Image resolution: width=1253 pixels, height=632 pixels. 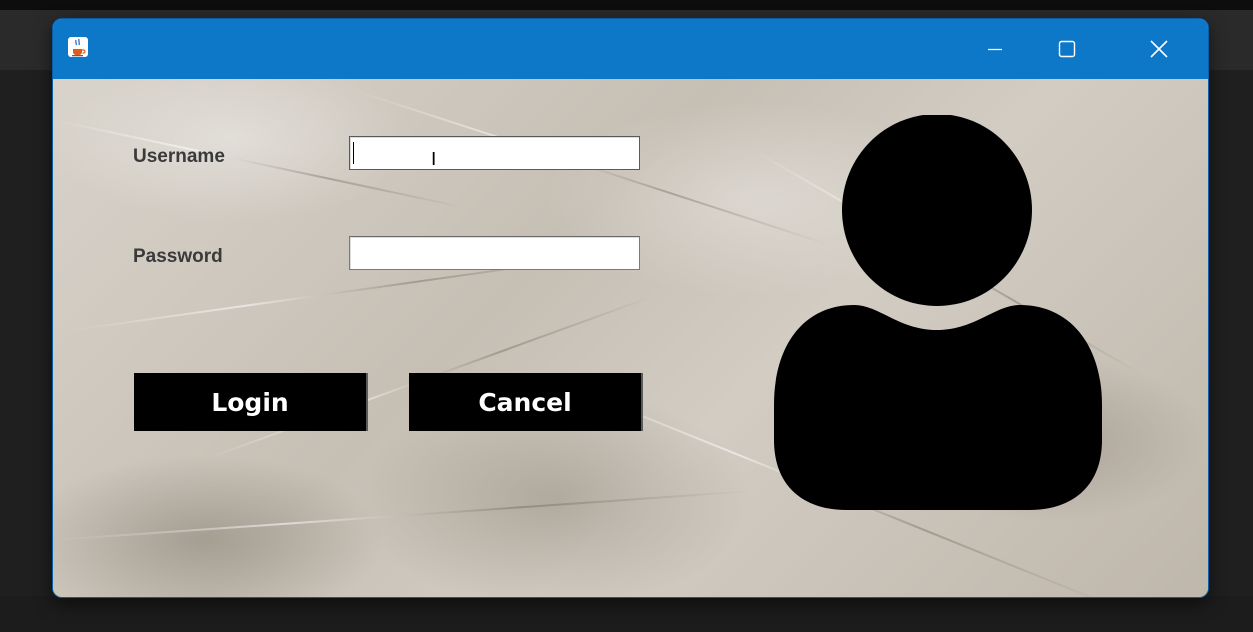 I want to click on close-button, so click(x=1159, y=49).